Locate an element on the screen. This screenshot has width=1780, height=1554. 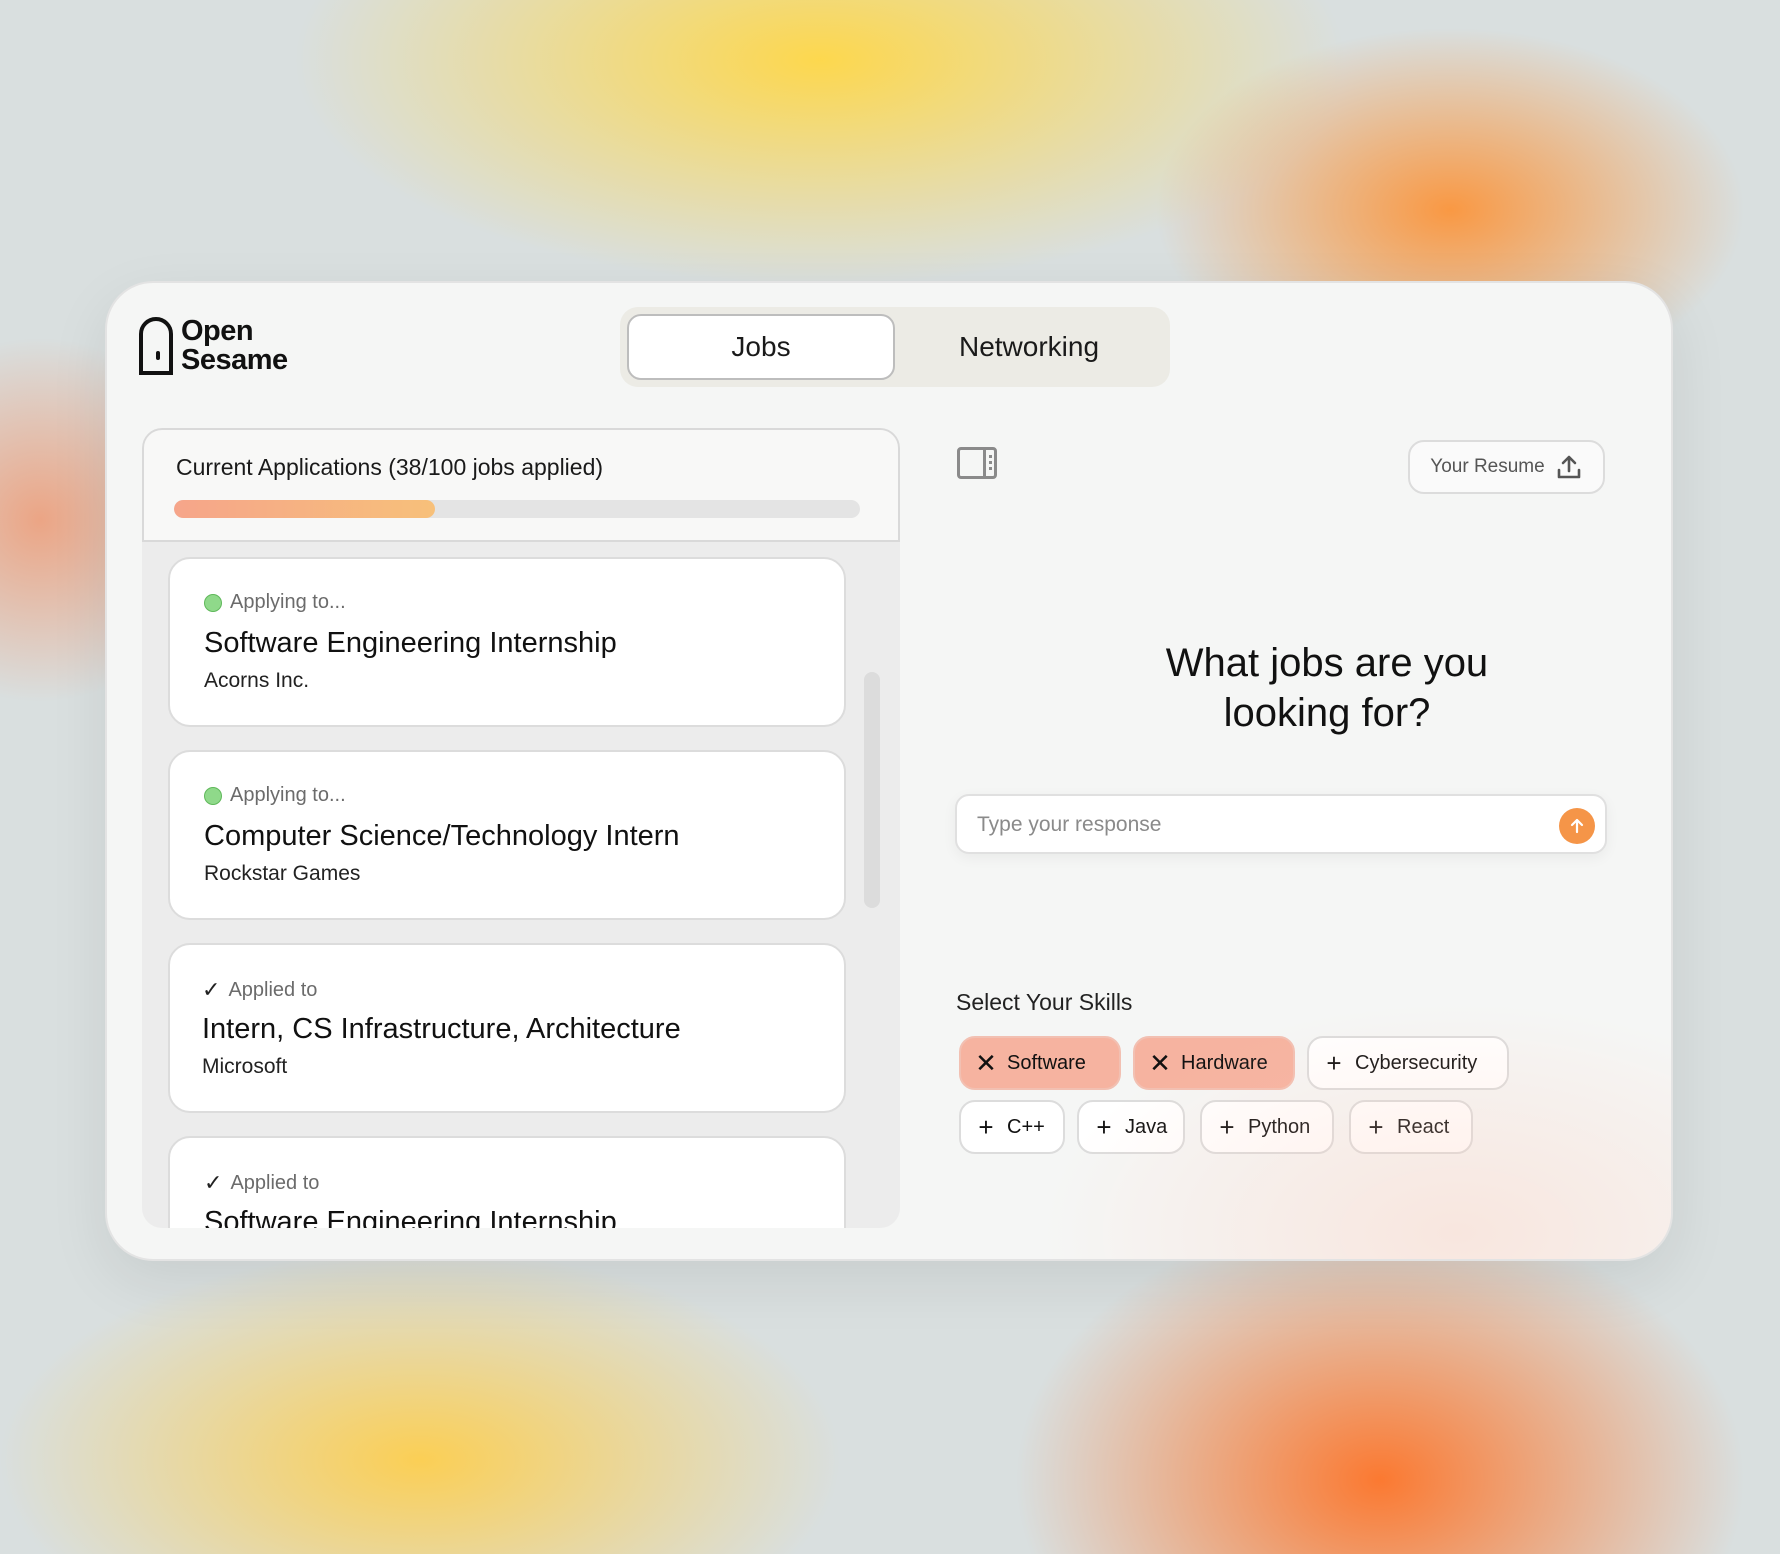
door-icon is located at coordinates (156, 346).